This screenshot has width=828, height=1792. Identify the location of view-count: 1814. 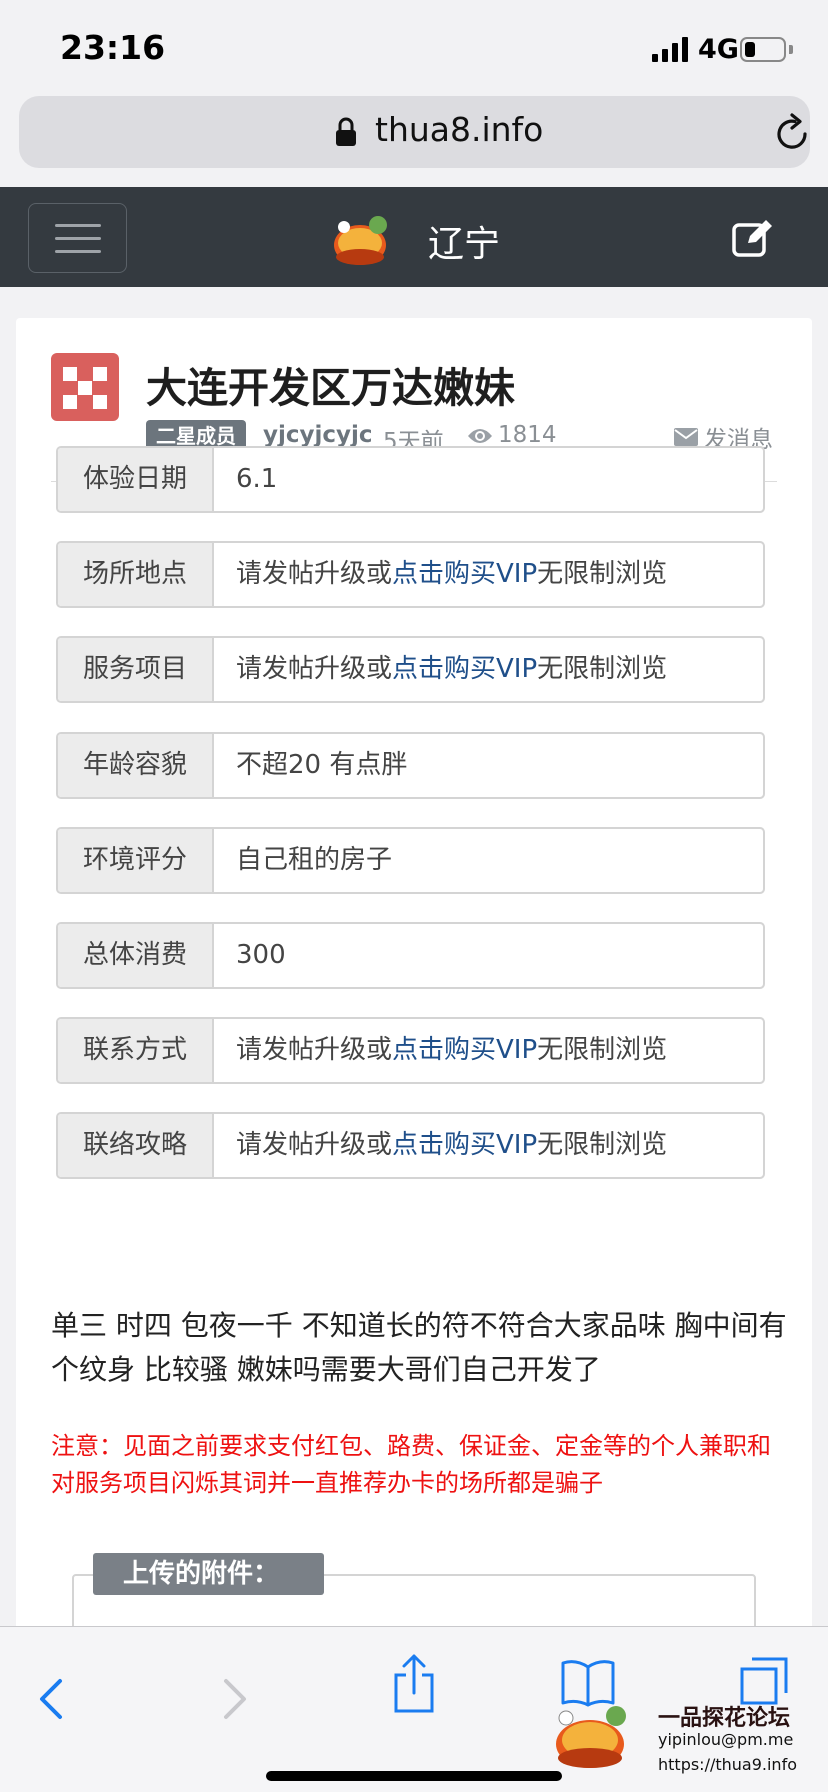
(527, 435).